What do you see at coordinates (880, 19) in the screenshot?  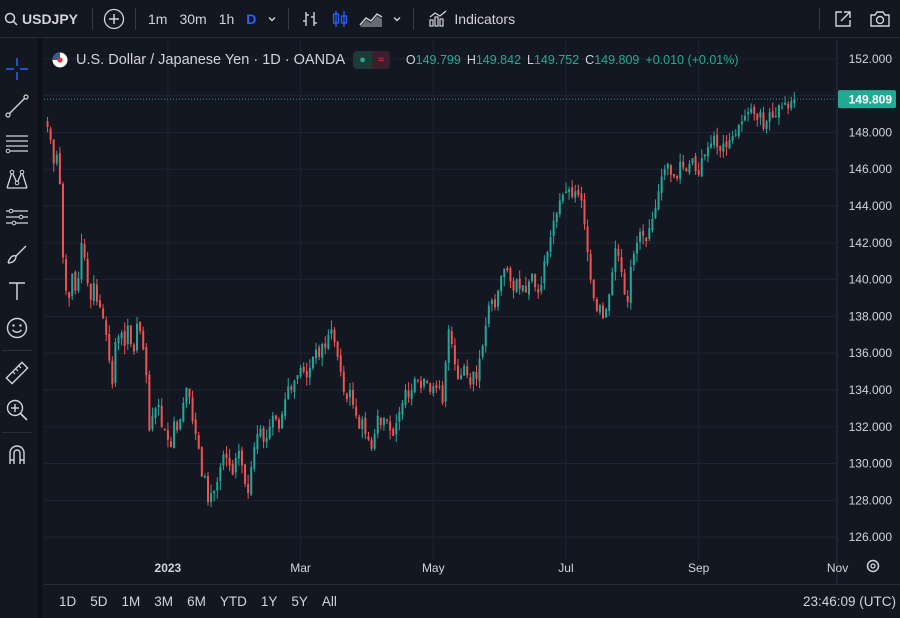 I see `camera-button` at bounding box center [880, 19].